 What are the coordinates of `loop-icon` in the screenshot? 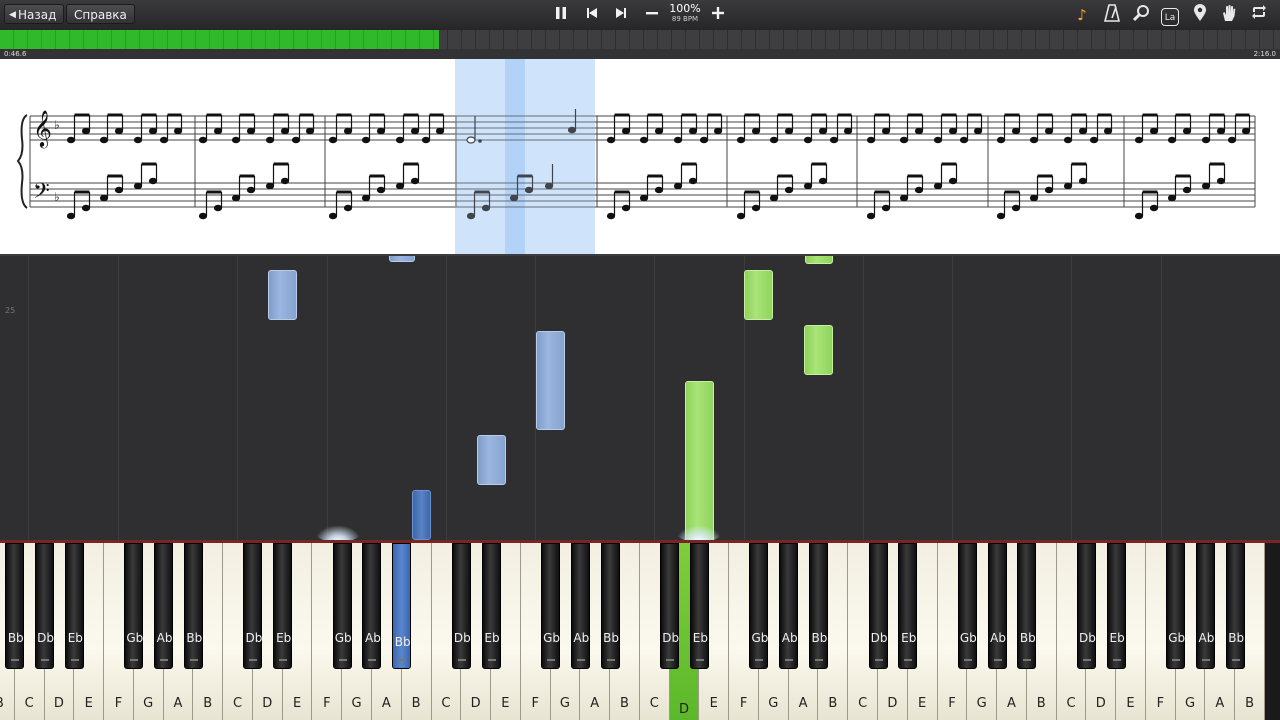 It's located at (1259, 15).